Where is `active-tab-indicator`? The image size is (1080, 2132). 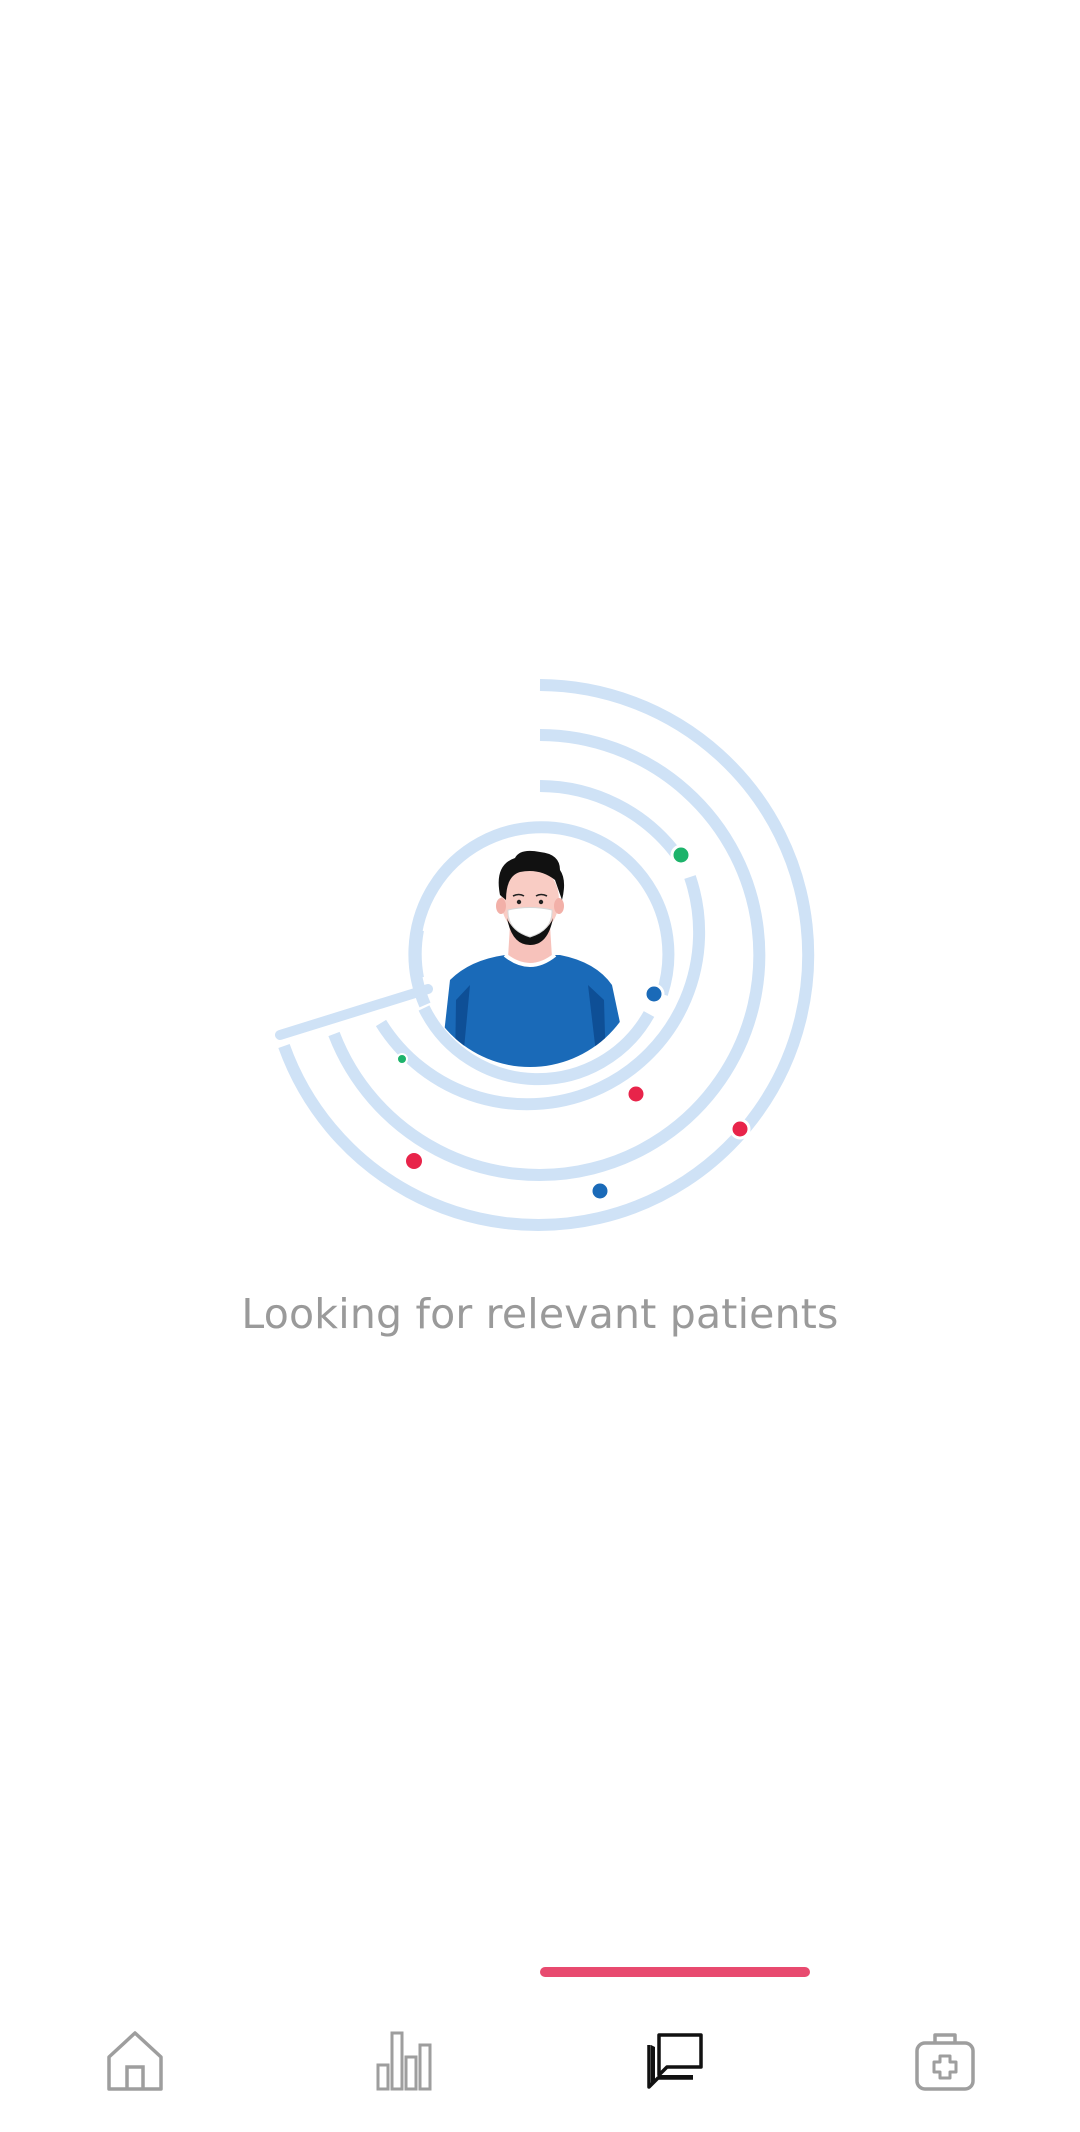 active-tab-indicator is located at coordinates (675, 1972).